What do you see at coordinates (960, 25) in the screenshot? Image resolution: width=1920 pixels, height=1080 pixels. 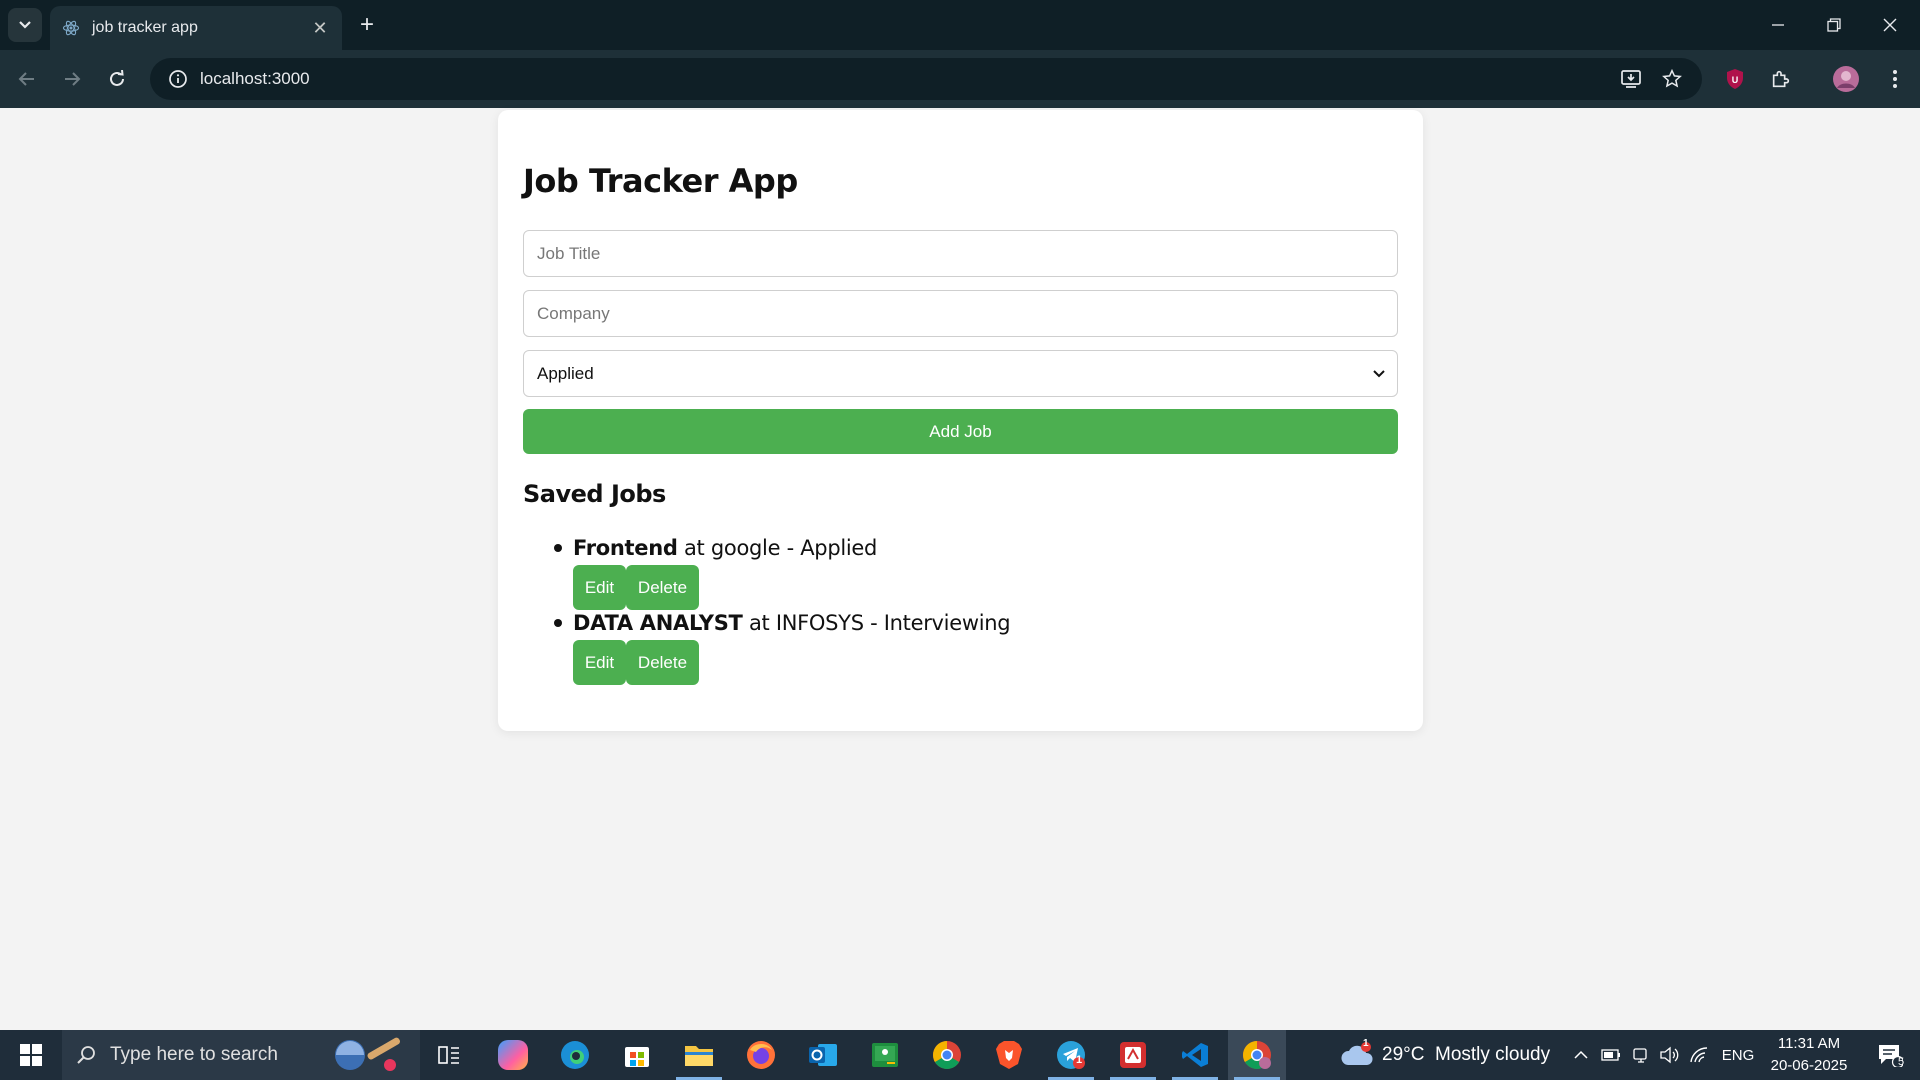 I see `browser-tab-bar: job tracker app ✕ +` at bounding box center [960, 25].